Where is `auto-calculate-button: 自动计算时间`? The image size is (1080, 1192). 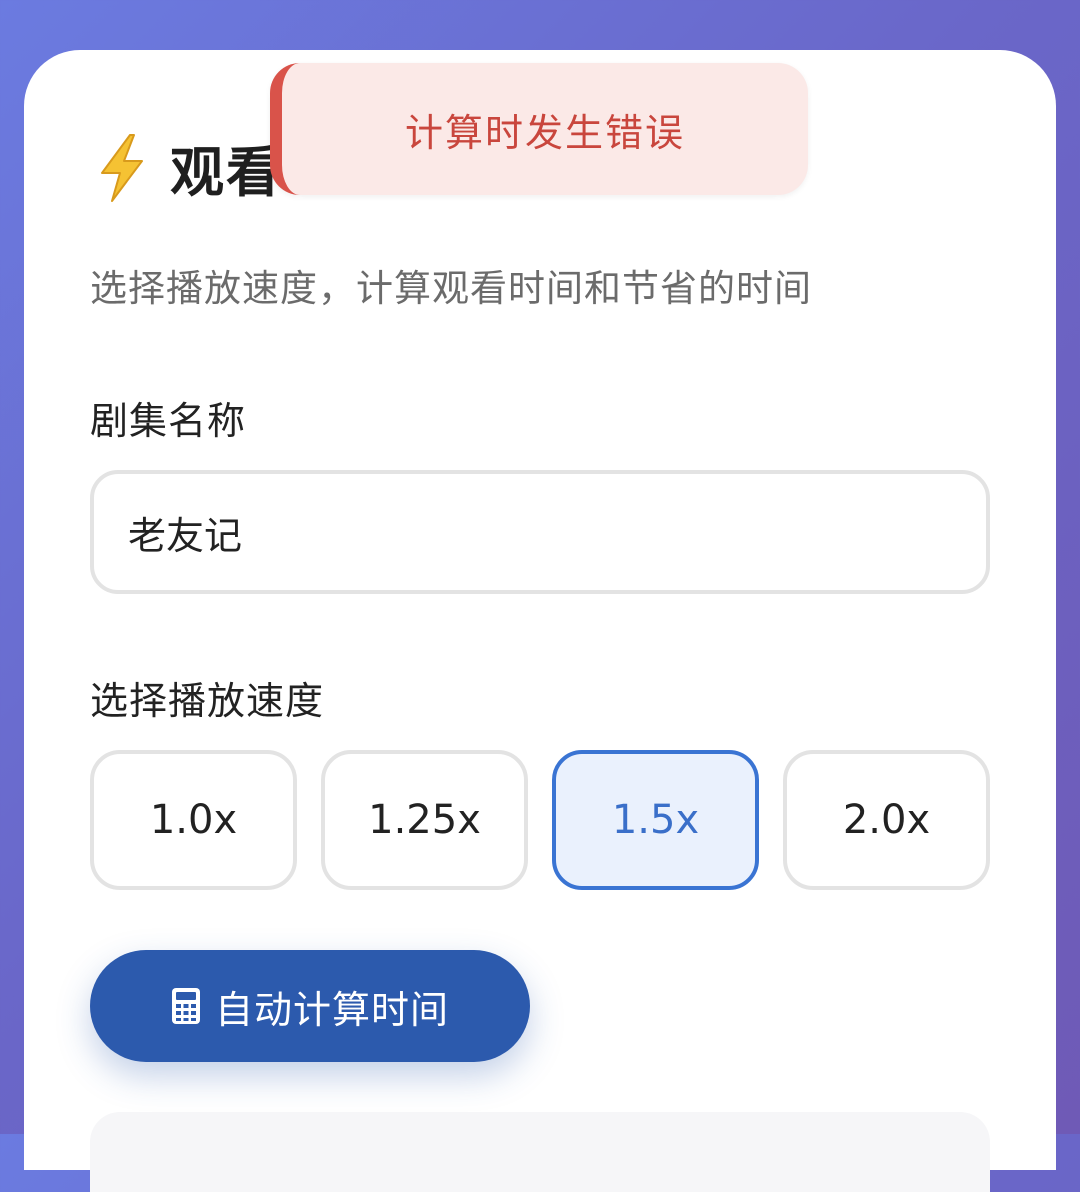
auto-calculate-button: 自动计算时间 is located at coordinates (310, 1006).